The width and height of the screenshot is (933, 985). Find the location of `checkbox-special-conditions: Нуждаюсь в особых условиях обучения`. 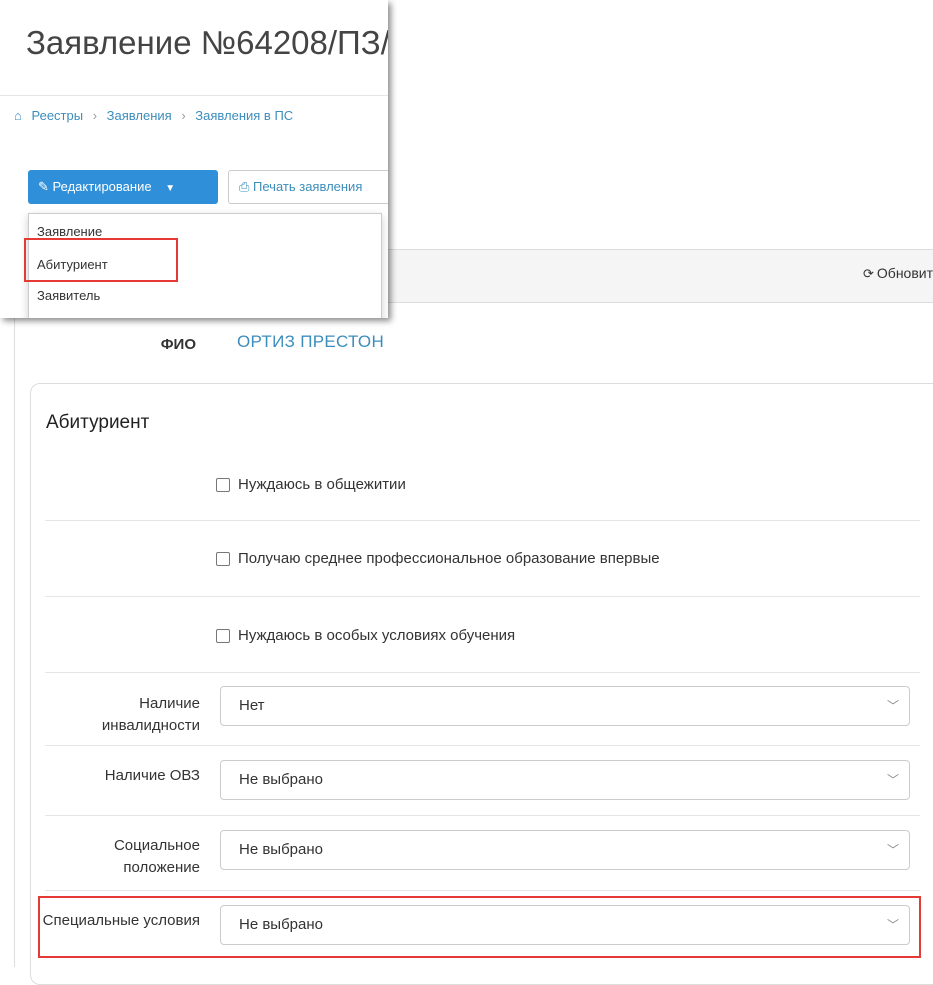

checkbox-special-conditions: Нуждаюсь в особых условиях обучения is located at coordinates (365, 635).